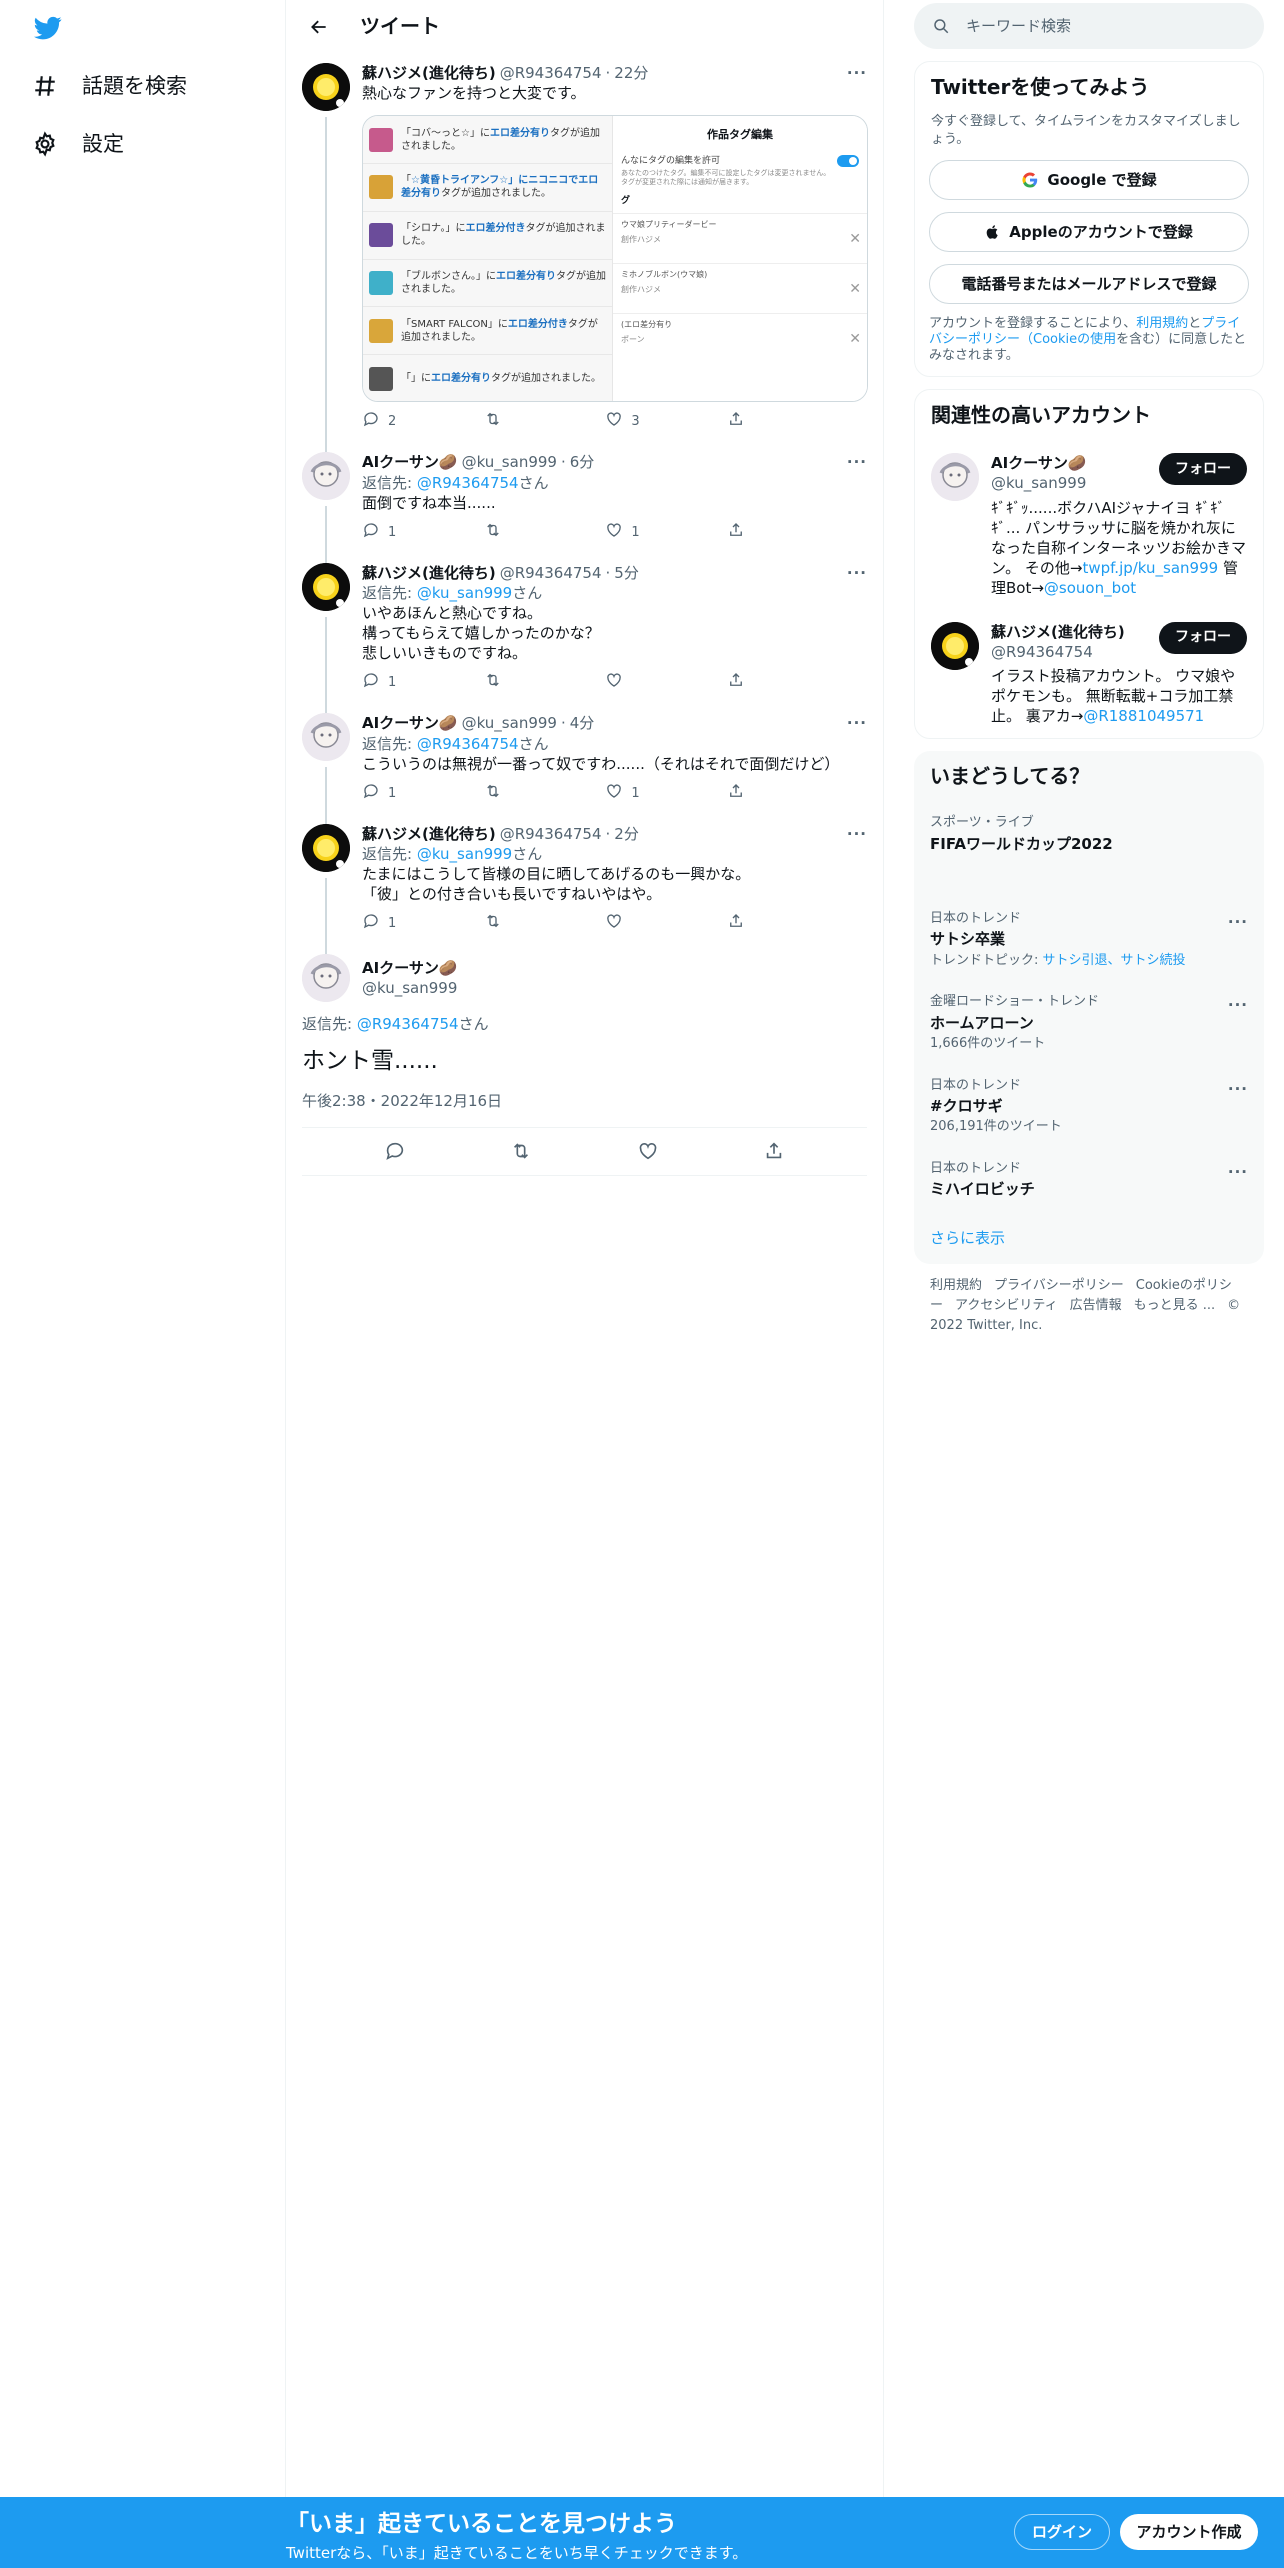  I want to click on retweet-icon, so click(521, 1151).